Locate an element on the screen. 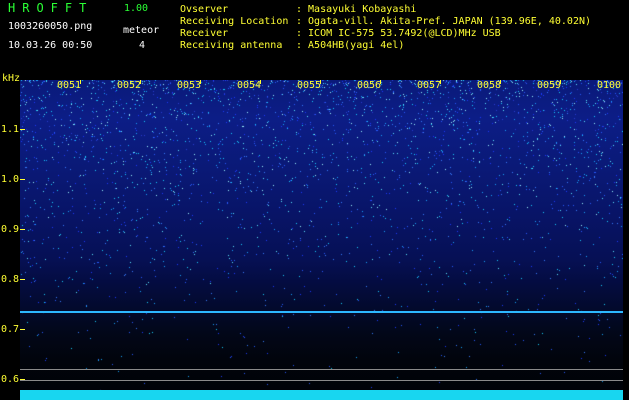 This screenshot has height=400, width=629. x-tick-label: 0054 is located at coordinates (249, 85).